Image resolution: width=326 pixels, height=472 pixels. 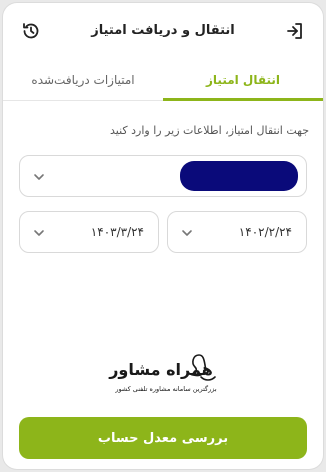 I want to click on exit-icon, so click(x=295, y=31).